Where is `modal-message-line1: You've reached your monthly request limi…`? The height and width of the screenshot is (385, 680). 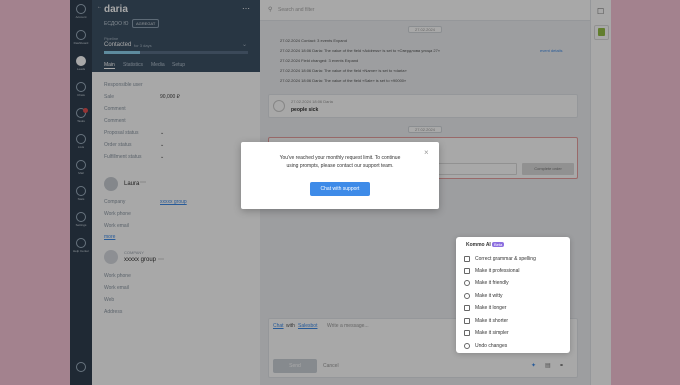 modal-message-line1: You've reached your monthly request limi… is located at coordinates (340, 158).